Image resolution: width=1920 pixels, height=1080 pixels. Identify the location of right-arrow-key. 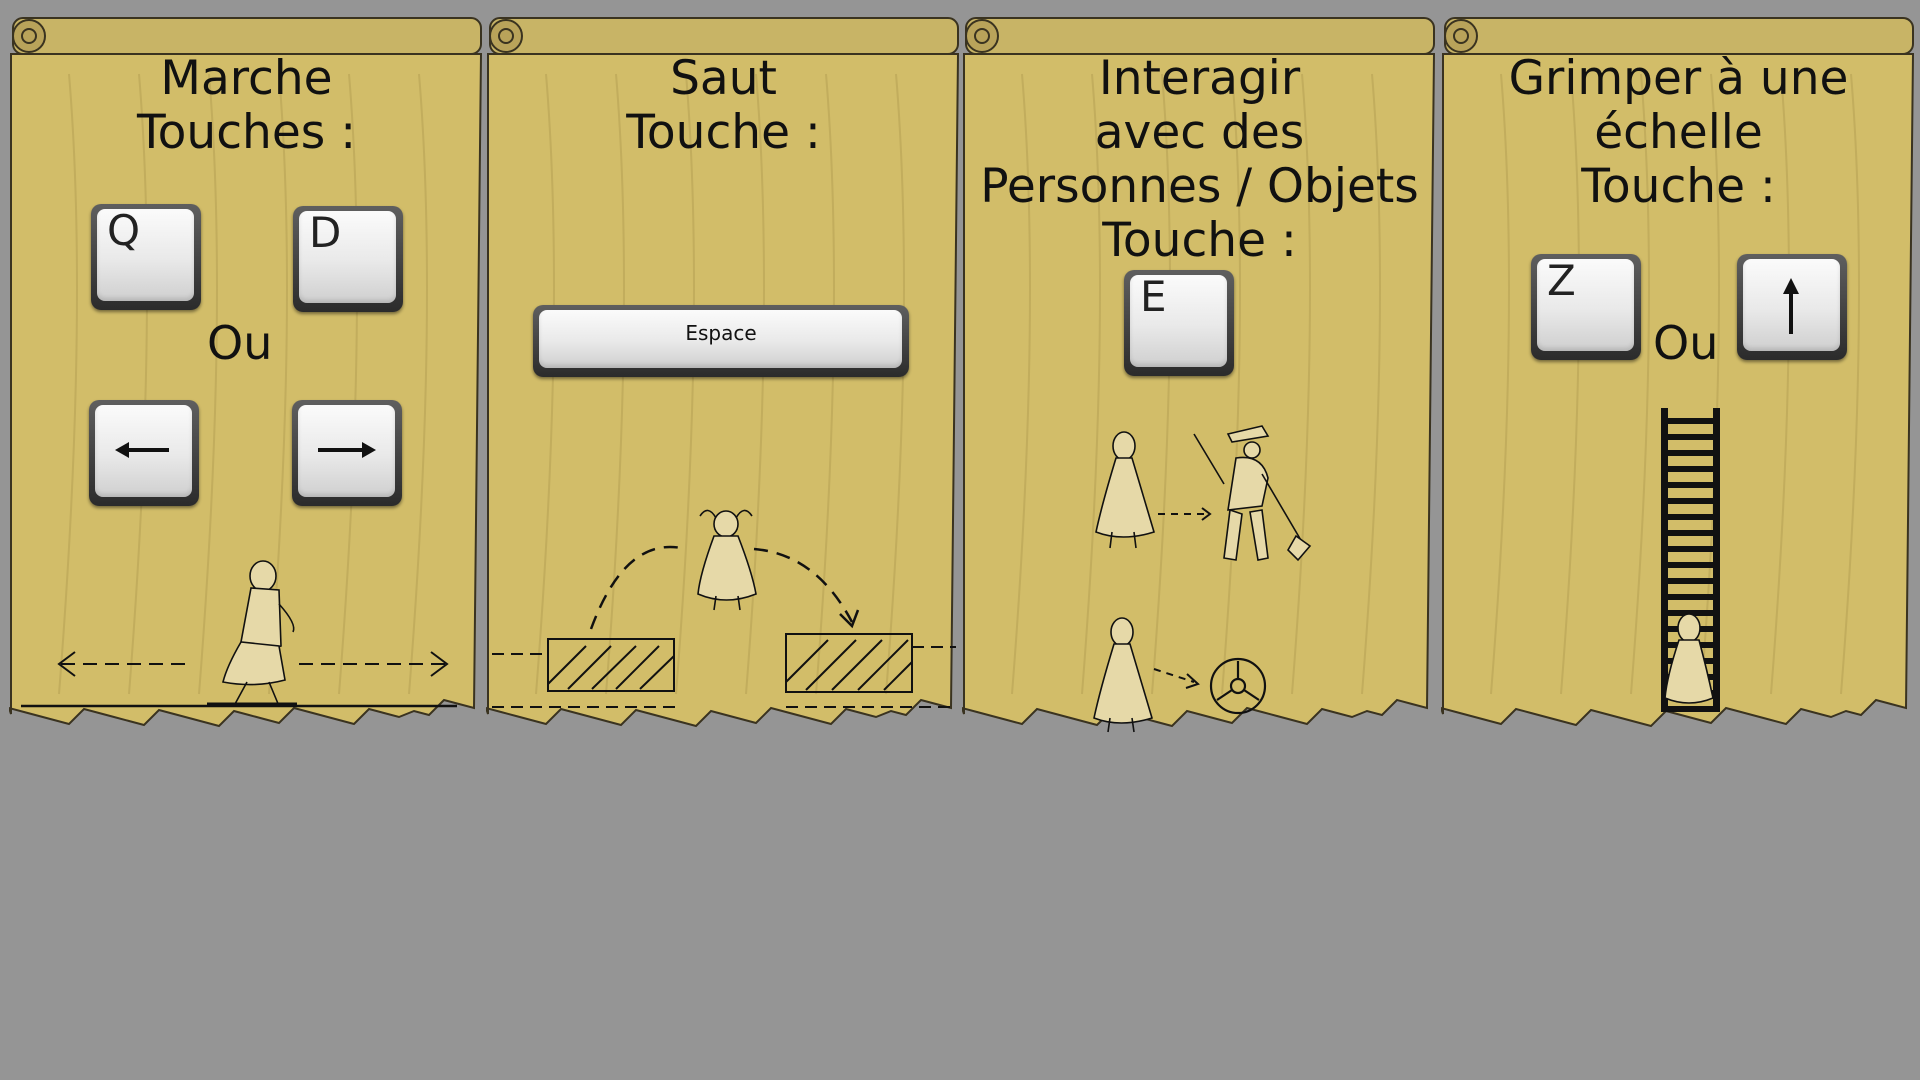
(347, 453).